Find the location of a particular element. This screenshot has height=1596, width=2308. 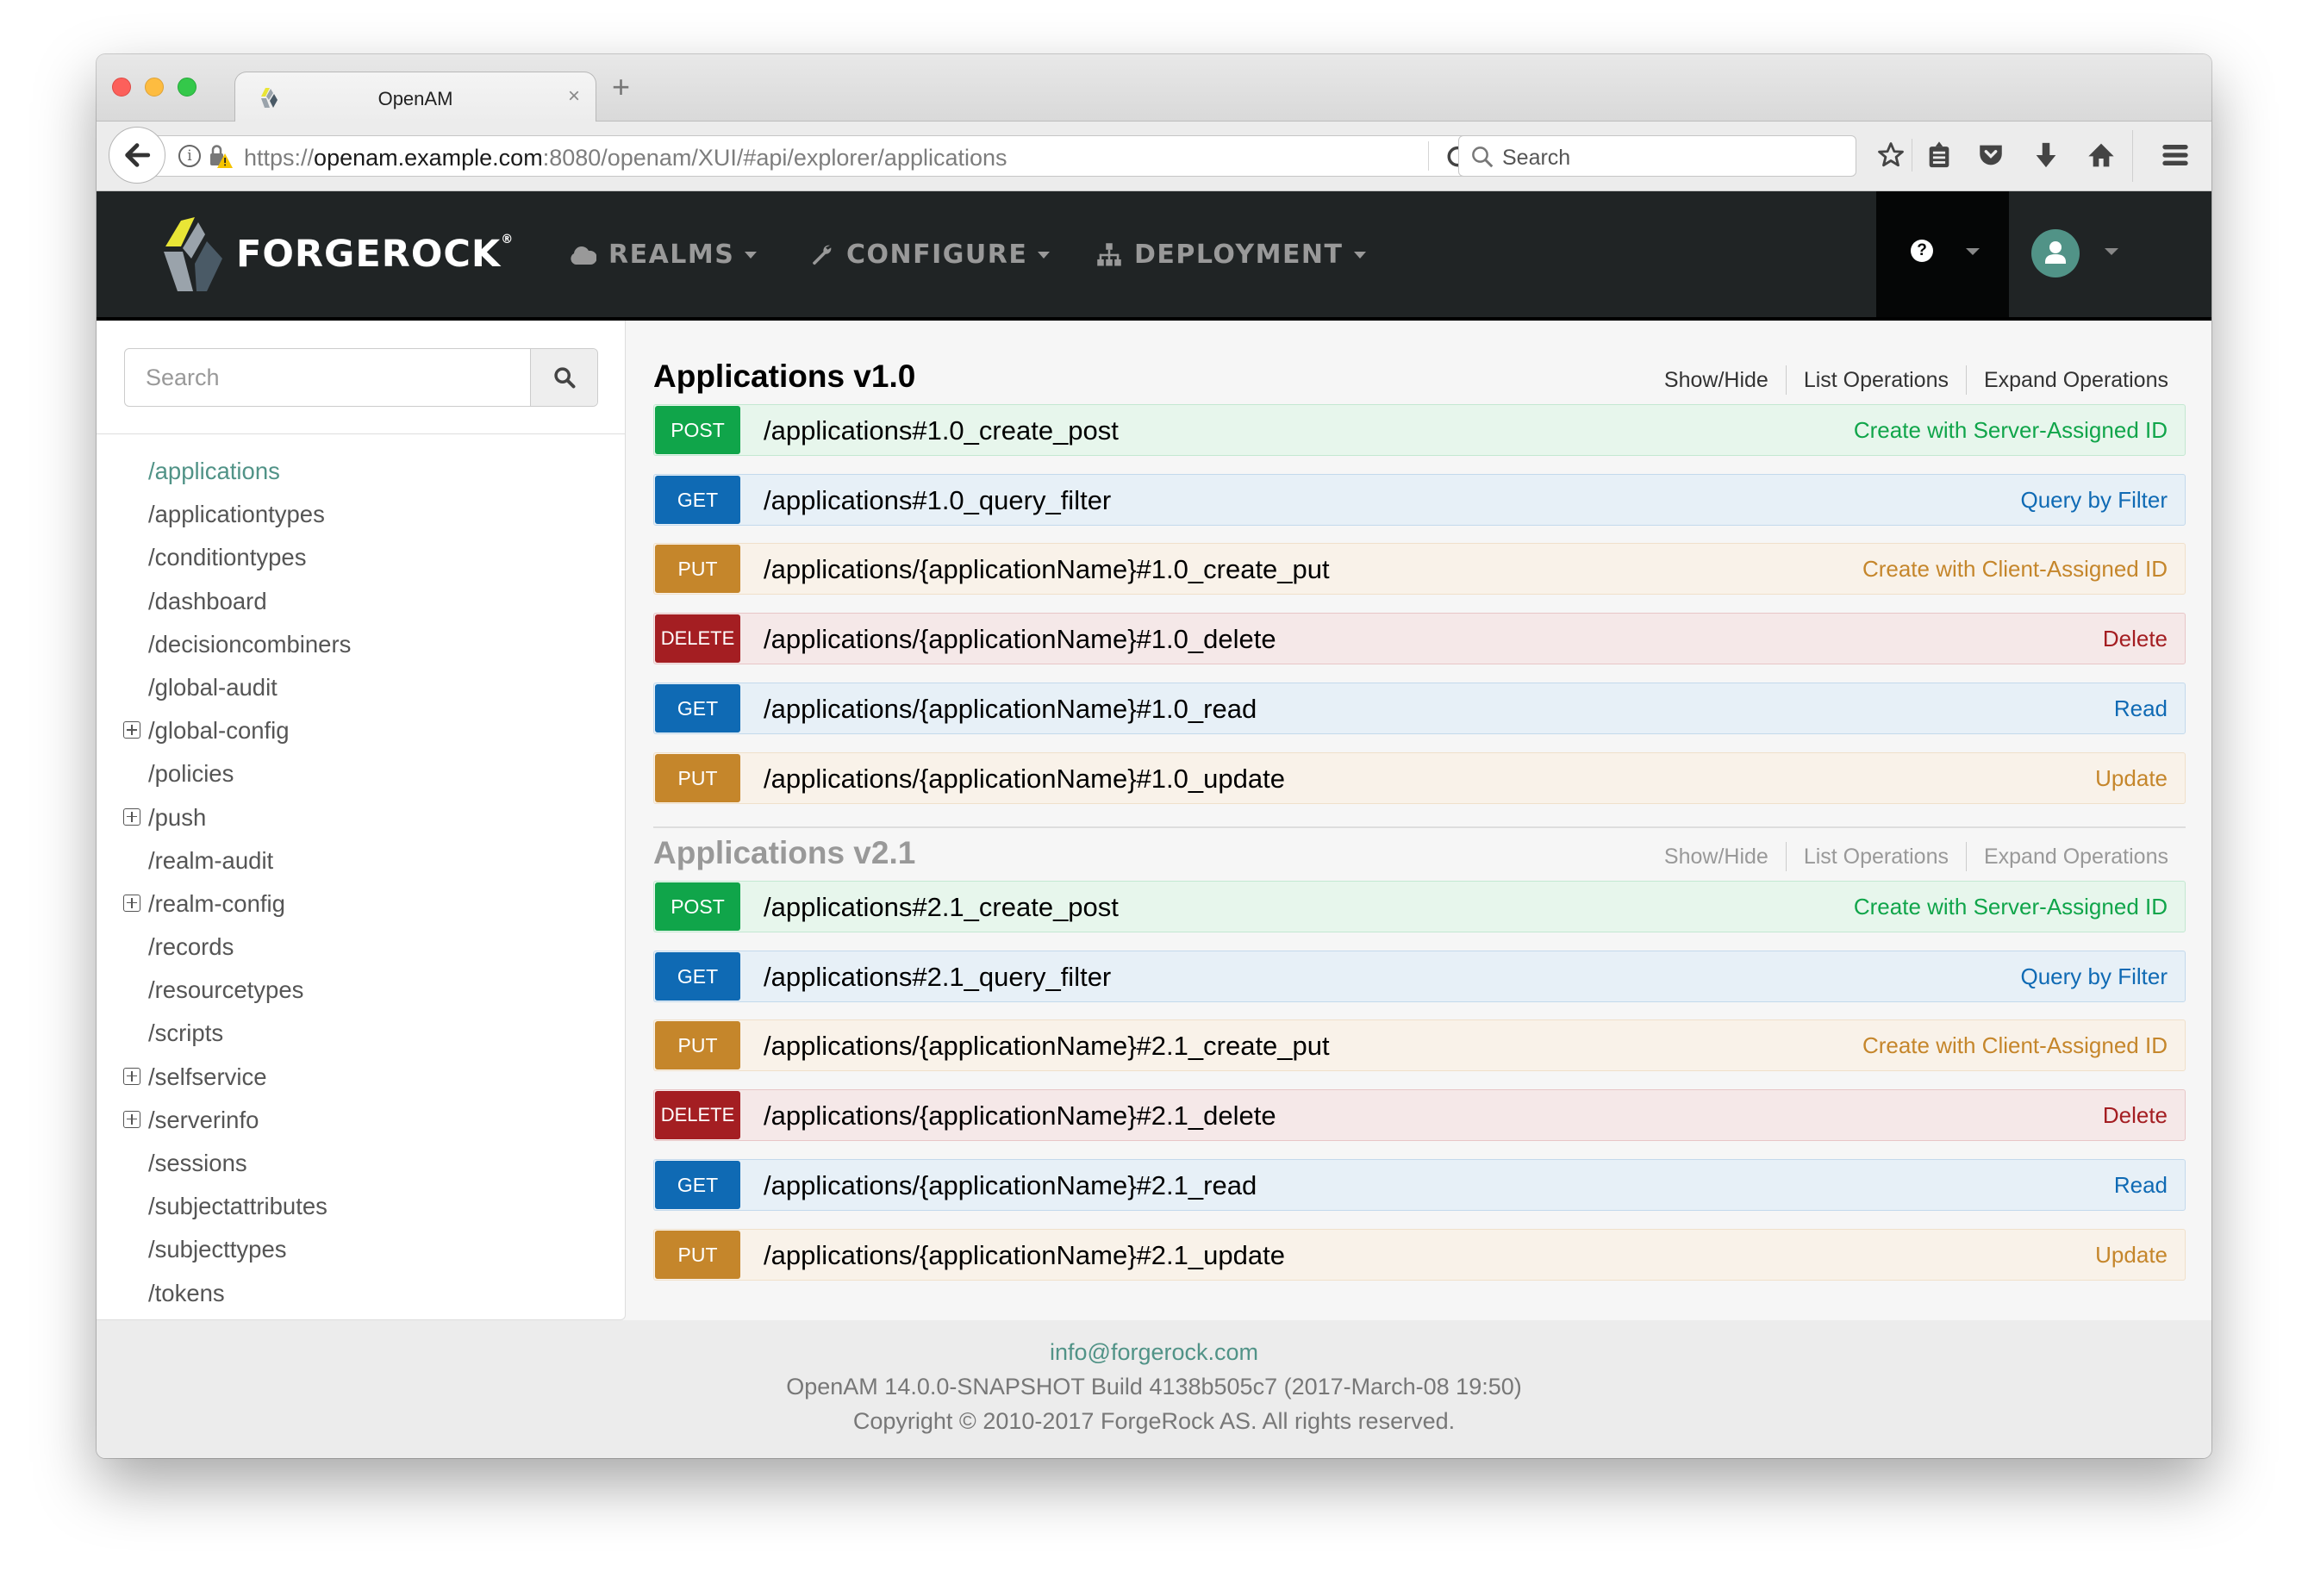

operation-description: Create with Server-Assigned ID is located at coordinates (2010, 430).